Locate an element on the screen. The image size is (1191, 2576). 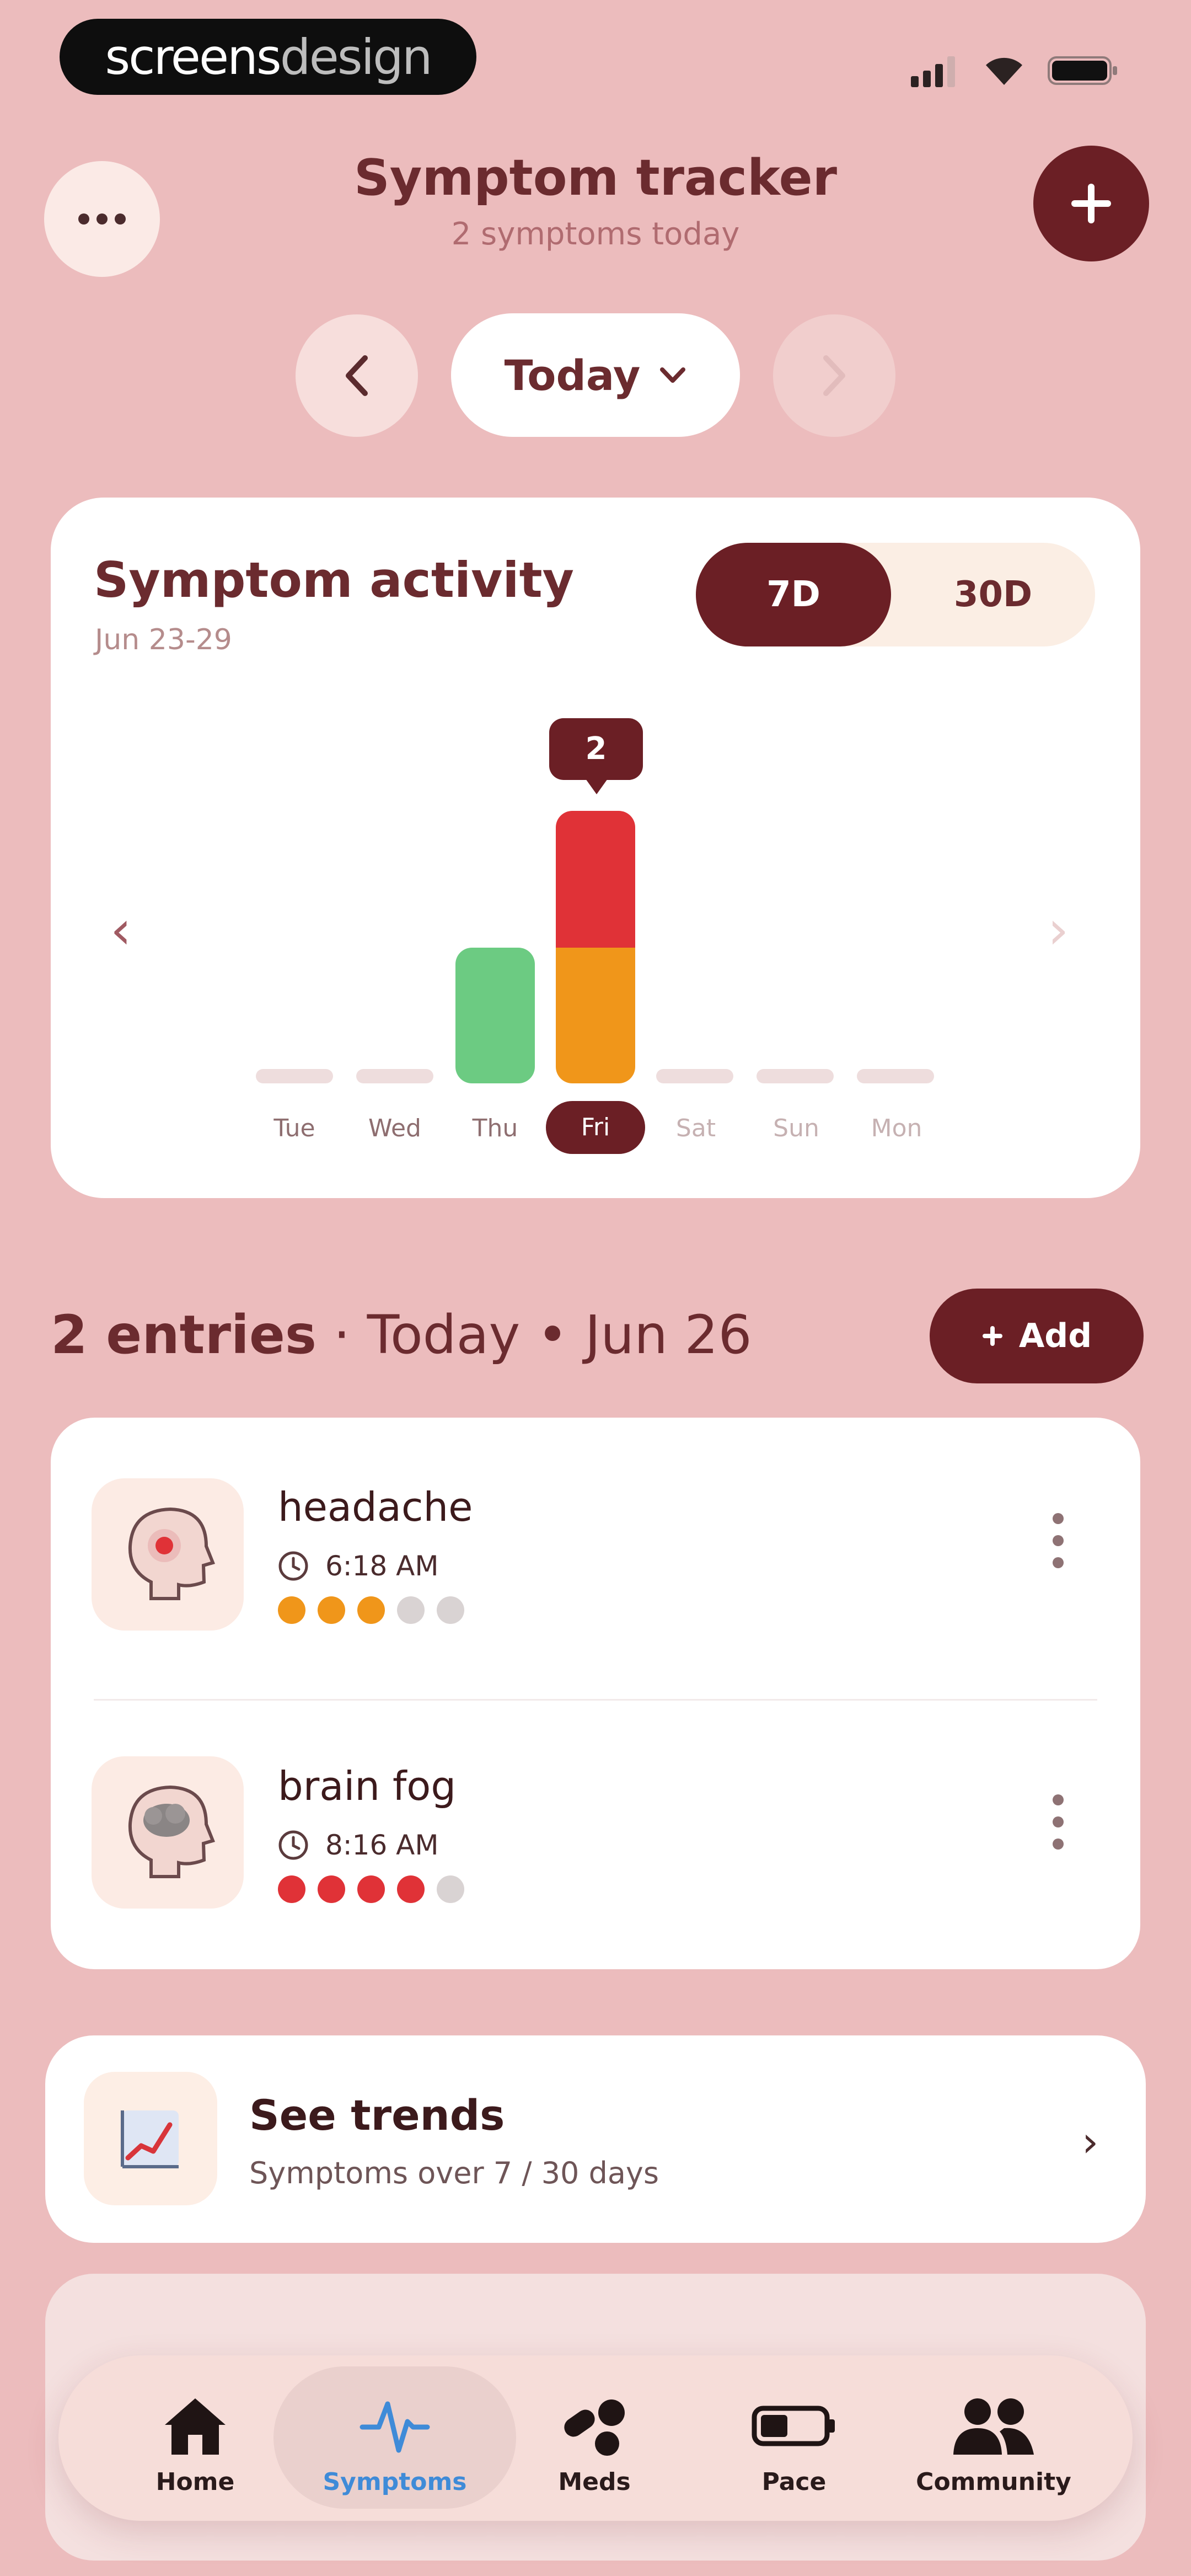
tab-pace: Pace is located at coordinates (794, 2444).